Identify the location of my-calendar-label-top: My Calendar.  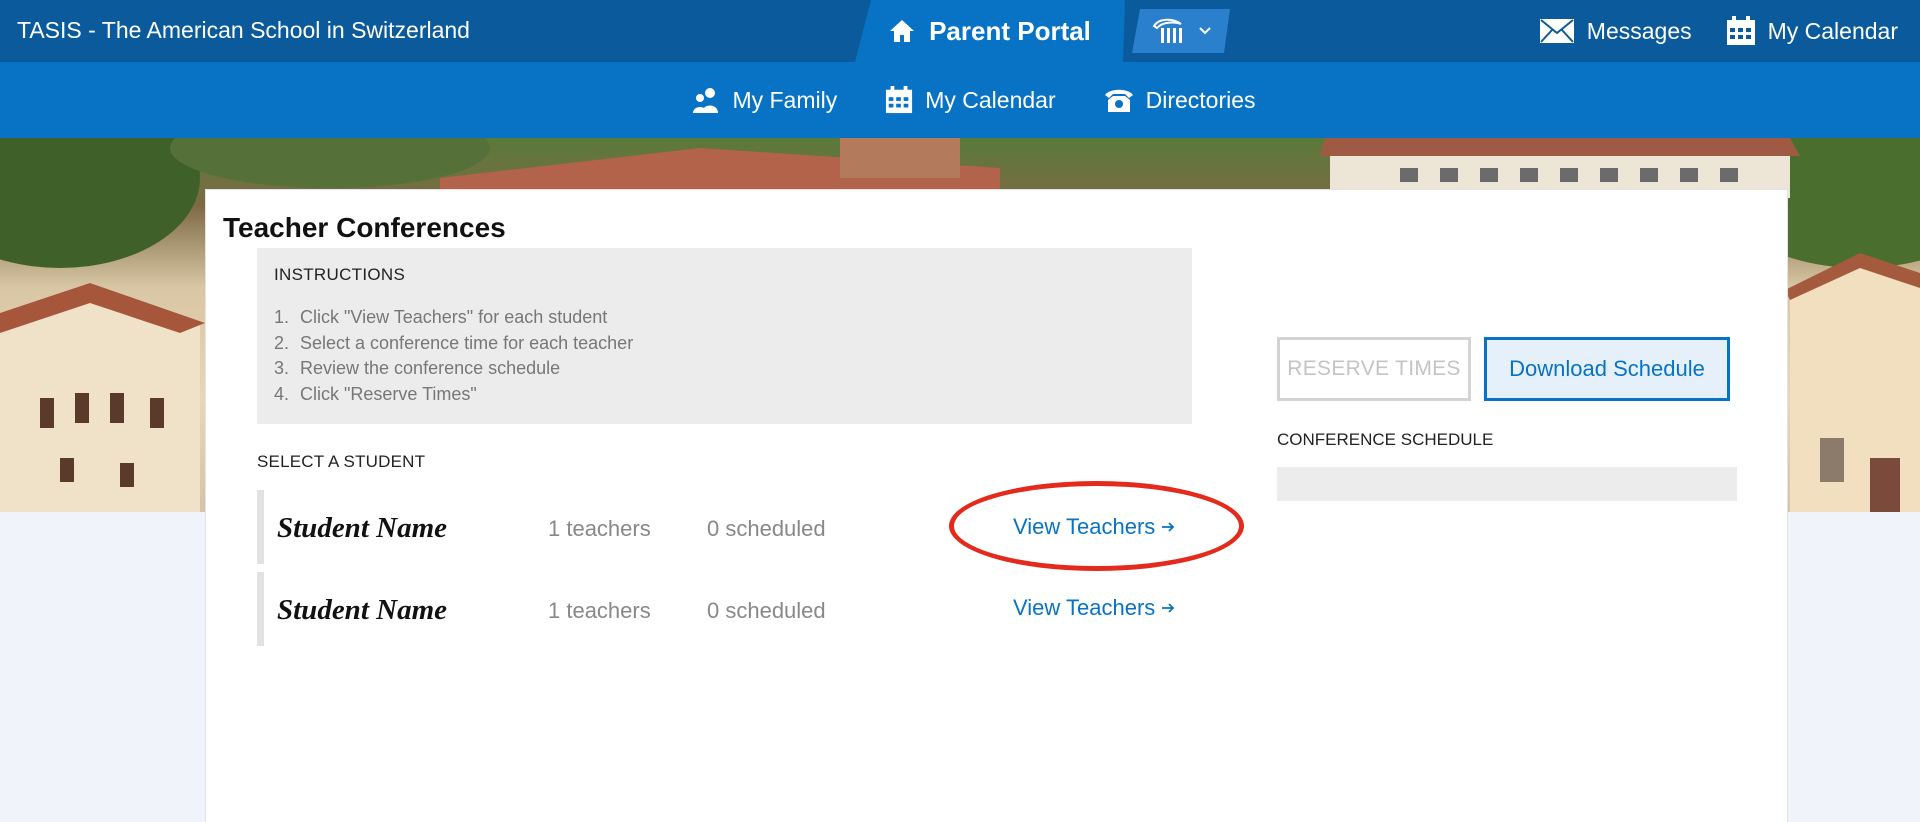
(1832, 30).